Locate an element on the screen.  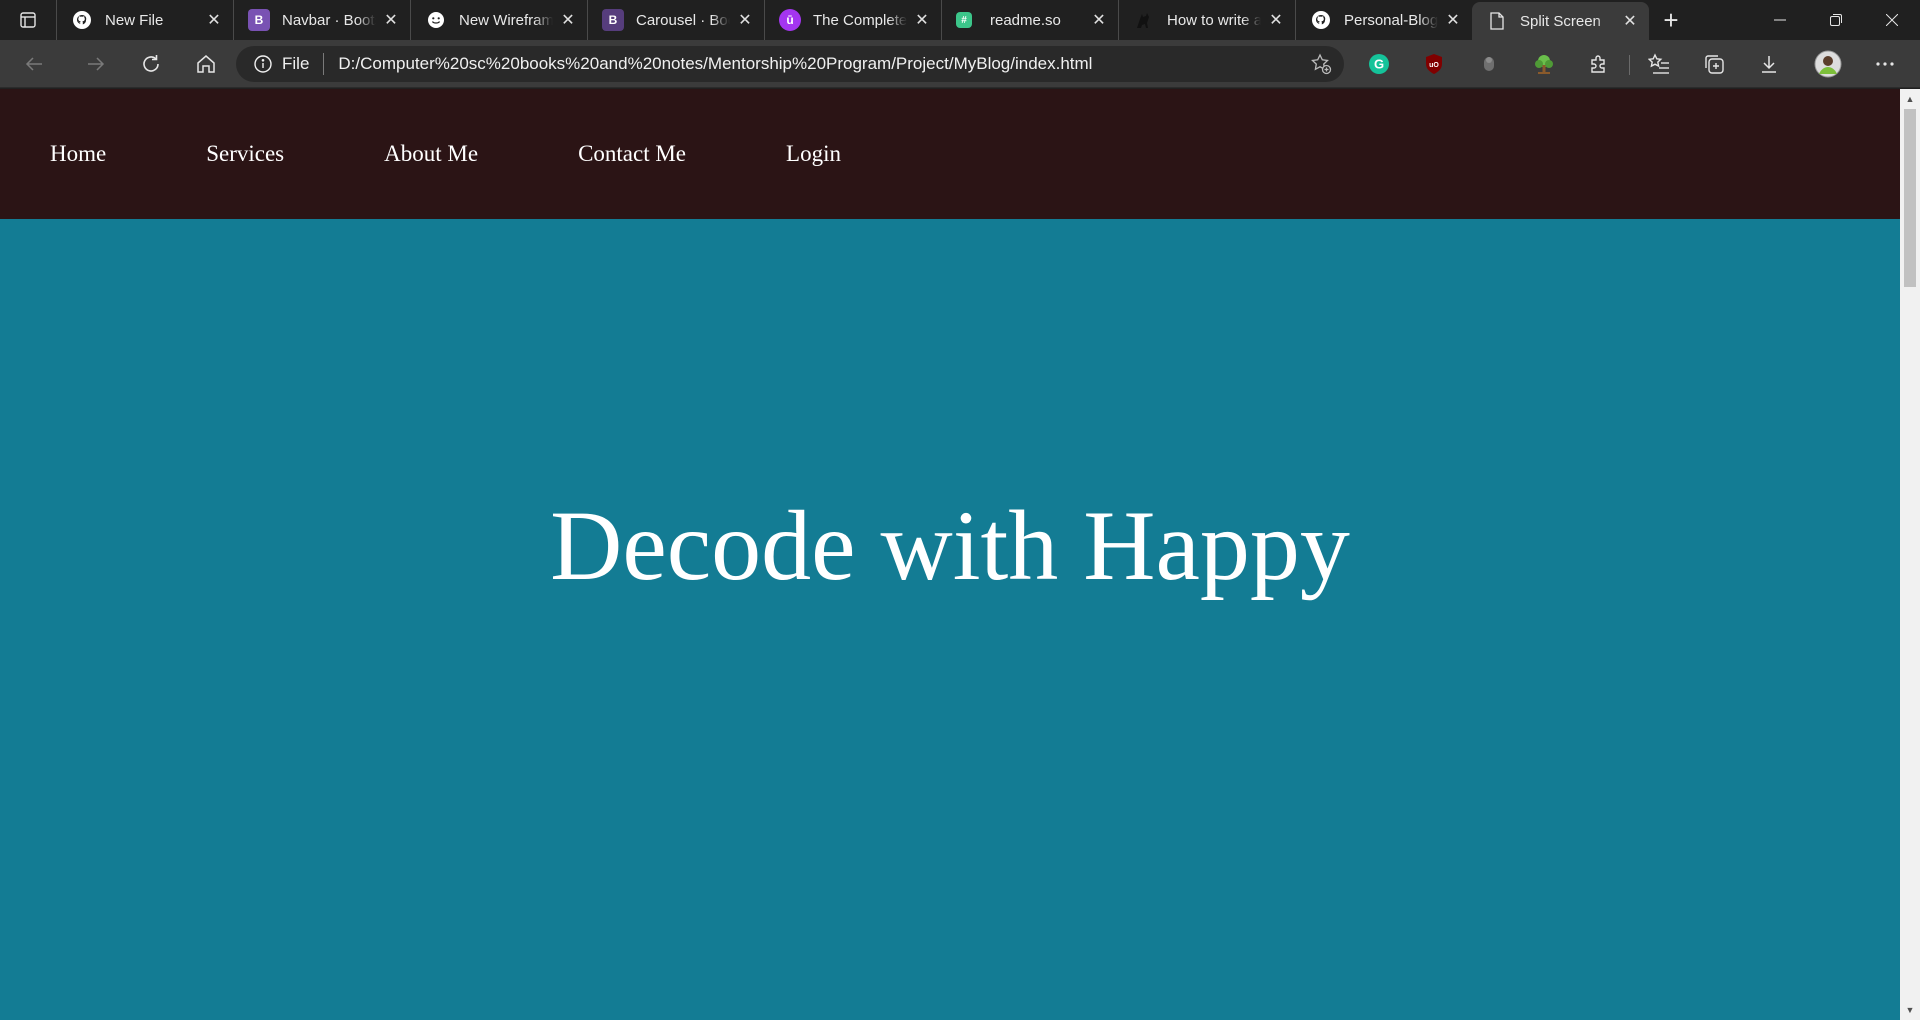
scheme-label: File is located at coordinates (296, 63).